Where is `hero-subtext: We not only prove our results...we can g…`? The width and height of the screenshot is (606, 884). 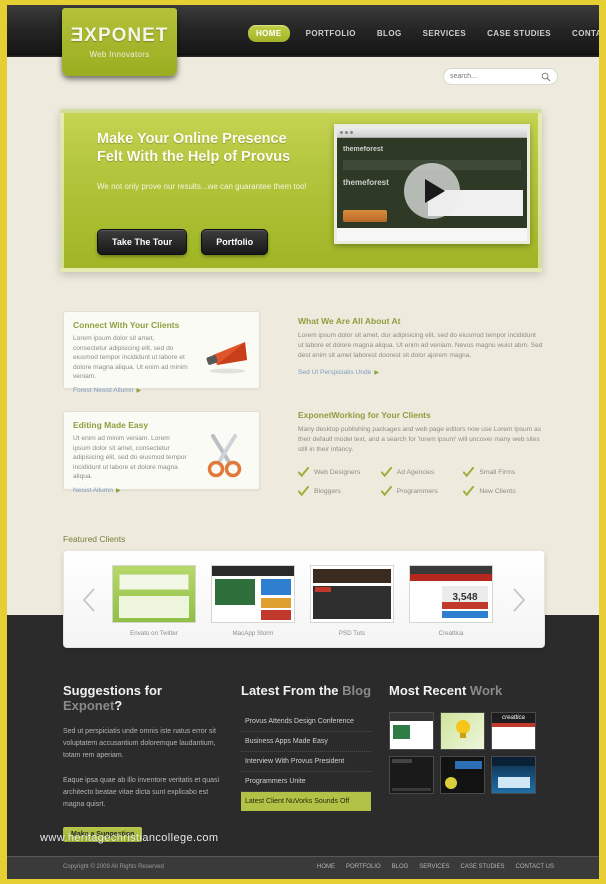 hero-subtext: We not only prove our results...we can g… is located at coordinates (202, 186).